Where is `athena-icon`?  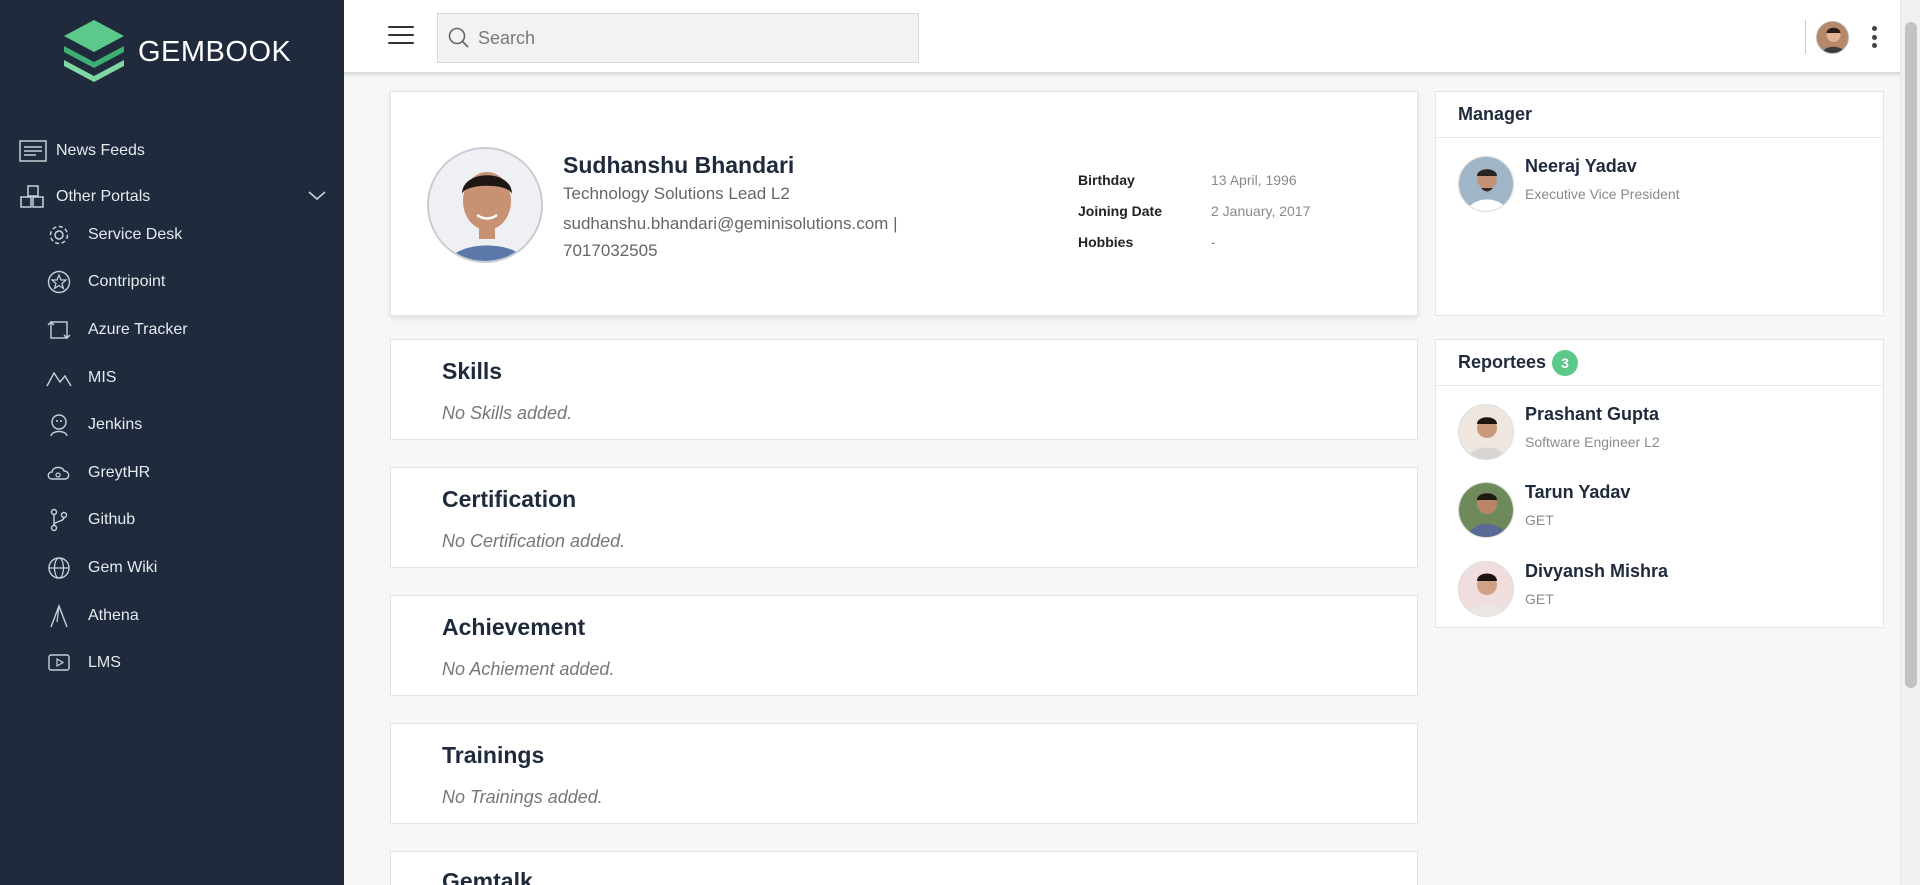 athena-icon is located at coordinates (59, 616).